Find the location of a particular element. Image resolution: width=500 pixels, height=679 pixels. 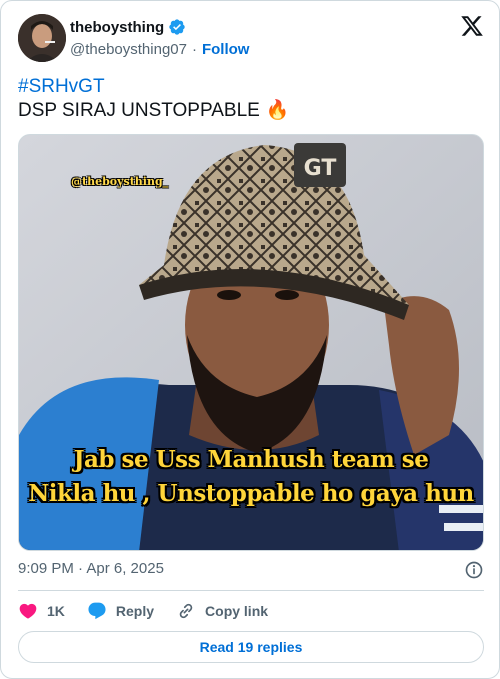

info-icon is located at coordinates (474, 570).